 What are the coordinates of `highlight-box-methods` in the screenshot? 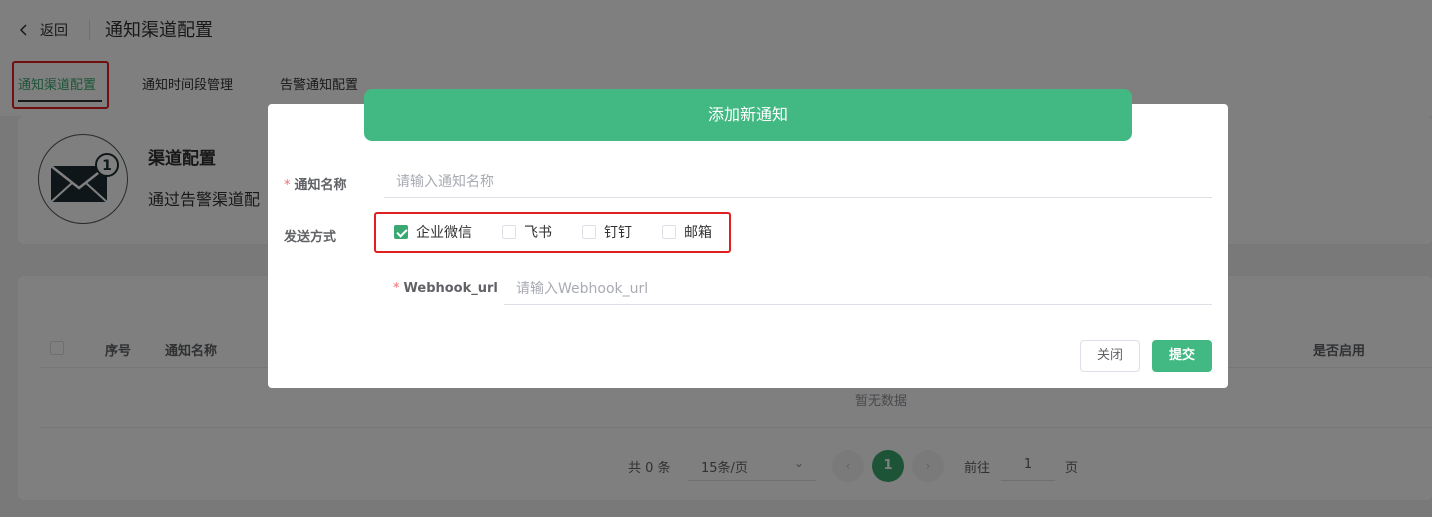 It's located at (552, 232).